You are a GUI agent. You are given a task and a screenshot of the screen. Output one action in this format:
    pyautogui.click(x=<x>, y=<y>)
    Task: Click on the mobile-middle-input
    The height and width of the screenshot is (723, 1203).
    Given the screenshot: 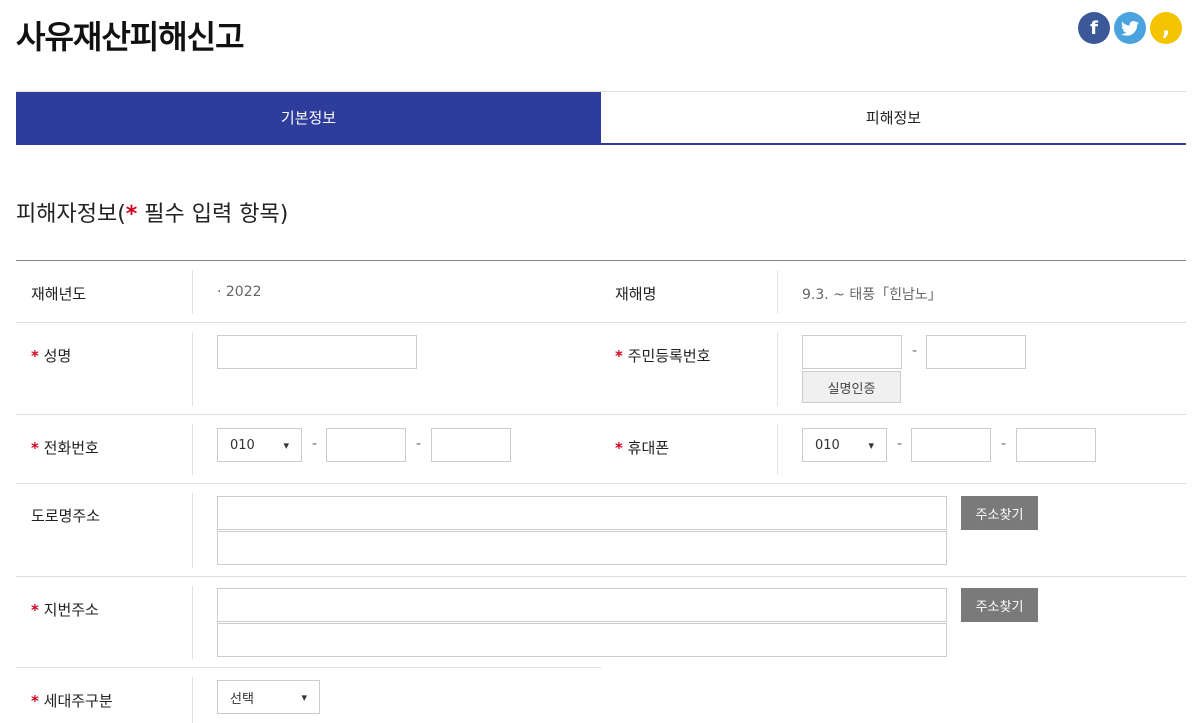 What is the action you would take?
    pyautogui.click(x=951, y=445)
    